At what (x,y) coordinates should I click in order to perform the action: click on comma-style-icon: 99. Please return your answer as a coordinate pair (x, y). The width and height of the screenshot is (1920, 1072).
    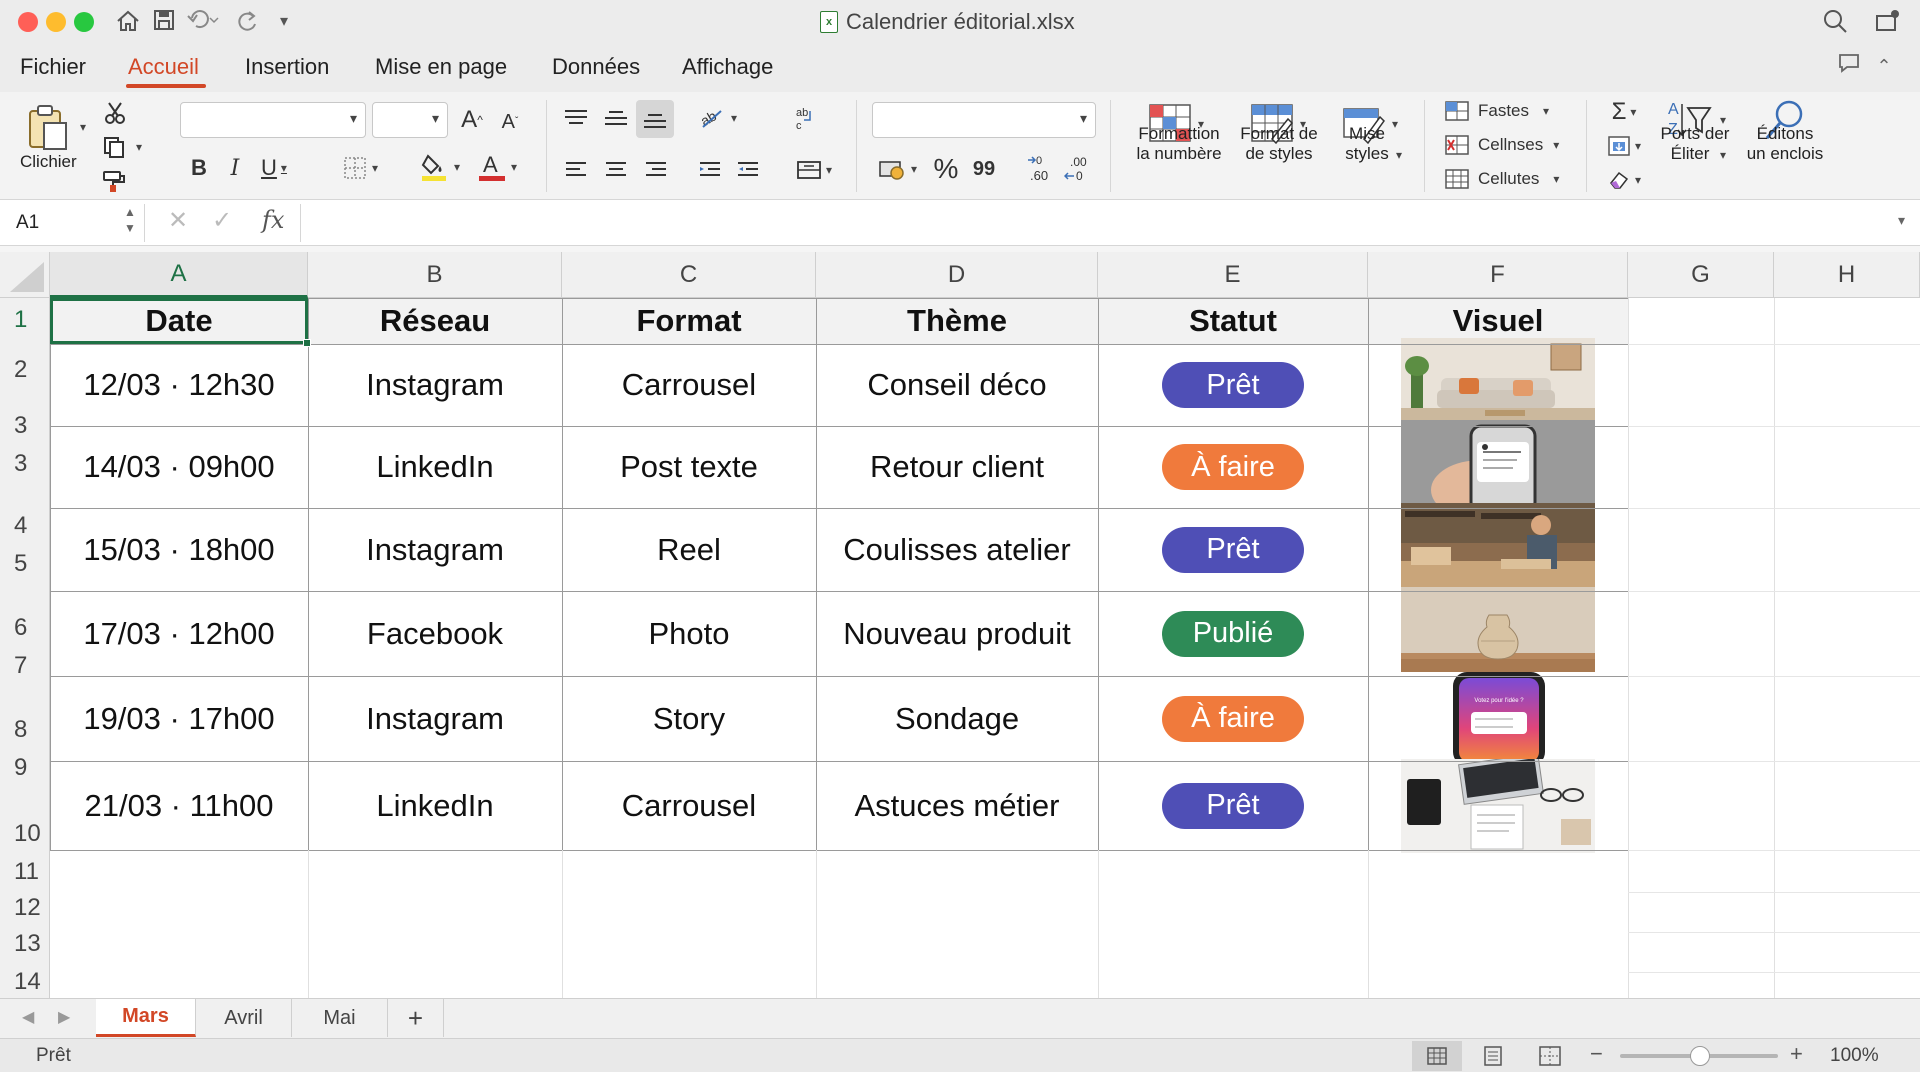
    Looking at the image, I should click on (984, 169).